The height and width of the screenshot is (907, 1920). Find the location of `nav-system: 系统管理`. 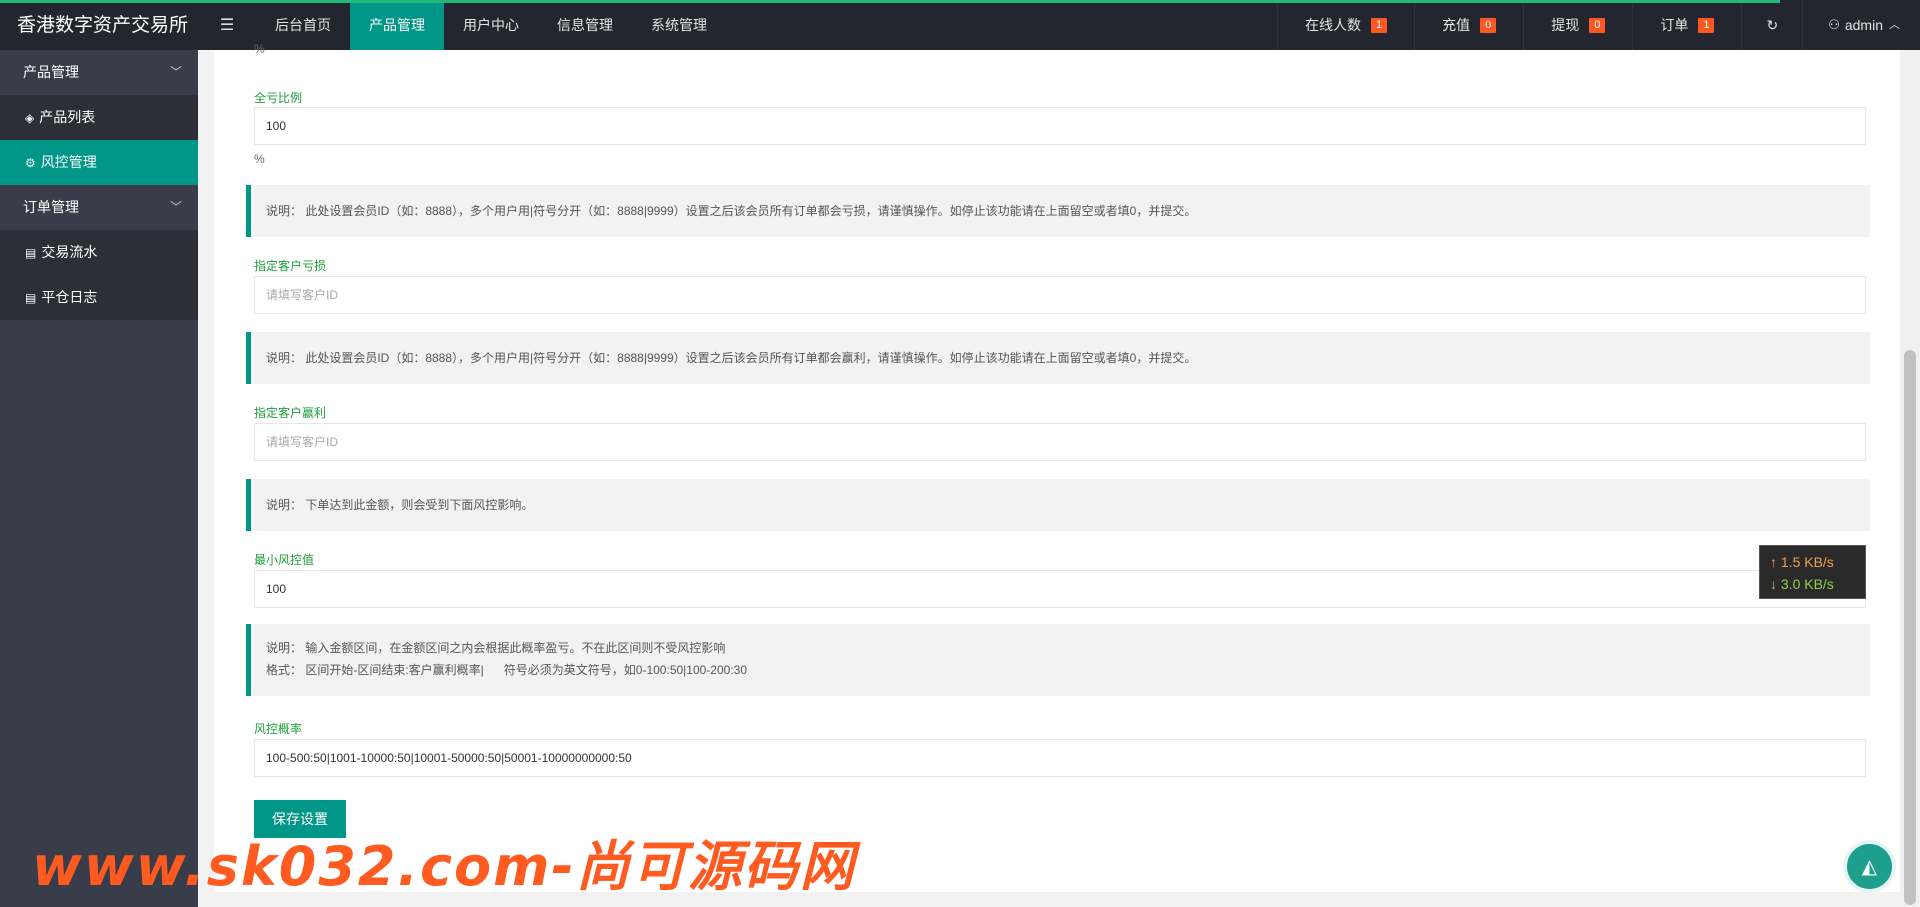

nav-system: 系统管理 is located at coordinates (679, 25).